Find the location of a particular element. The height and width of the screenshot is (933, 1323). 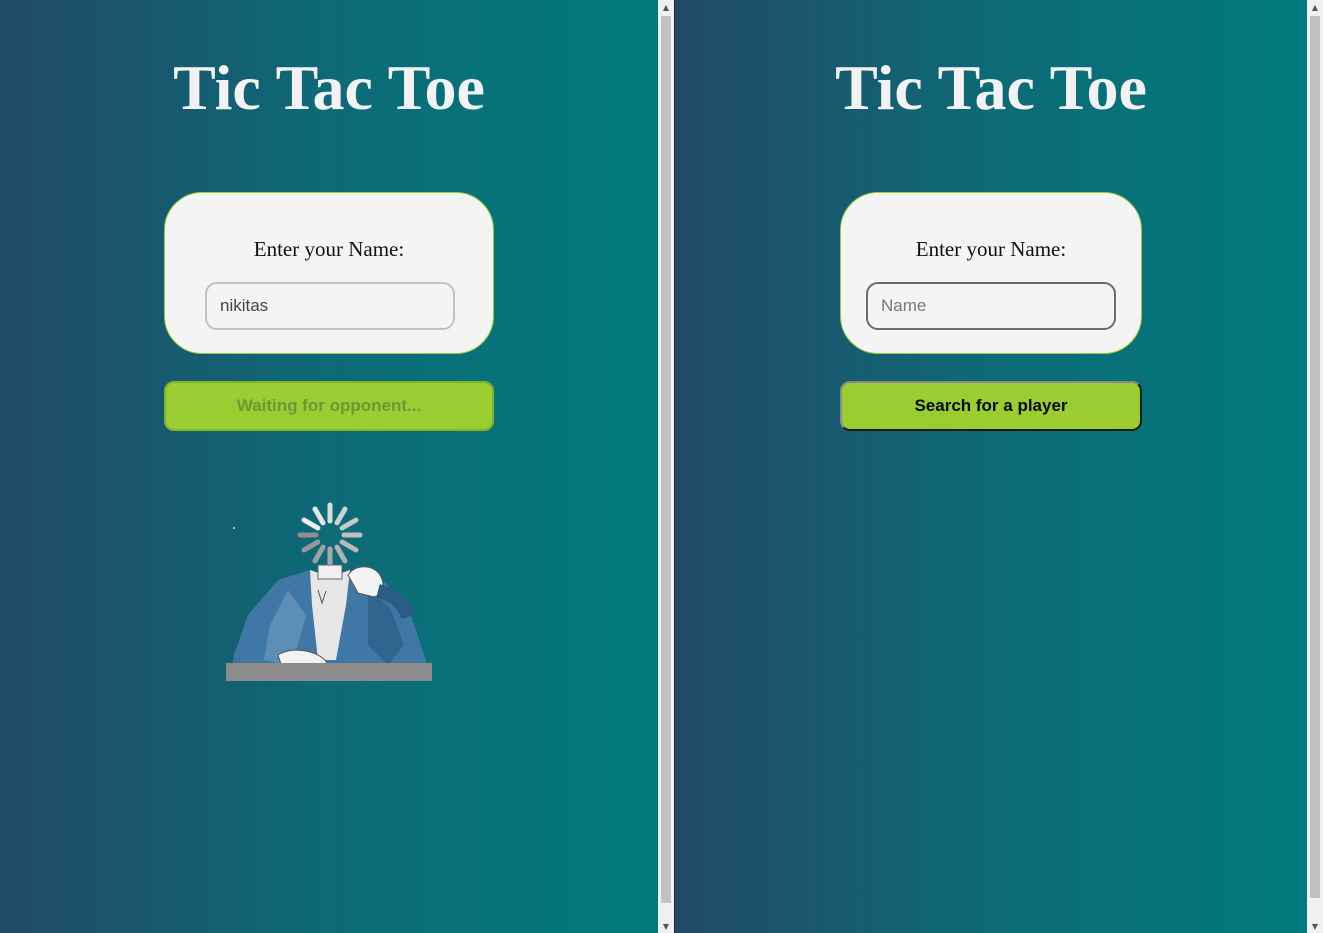

left-scrollbar: ▲ ▼ is located at coordinates (666, 466).